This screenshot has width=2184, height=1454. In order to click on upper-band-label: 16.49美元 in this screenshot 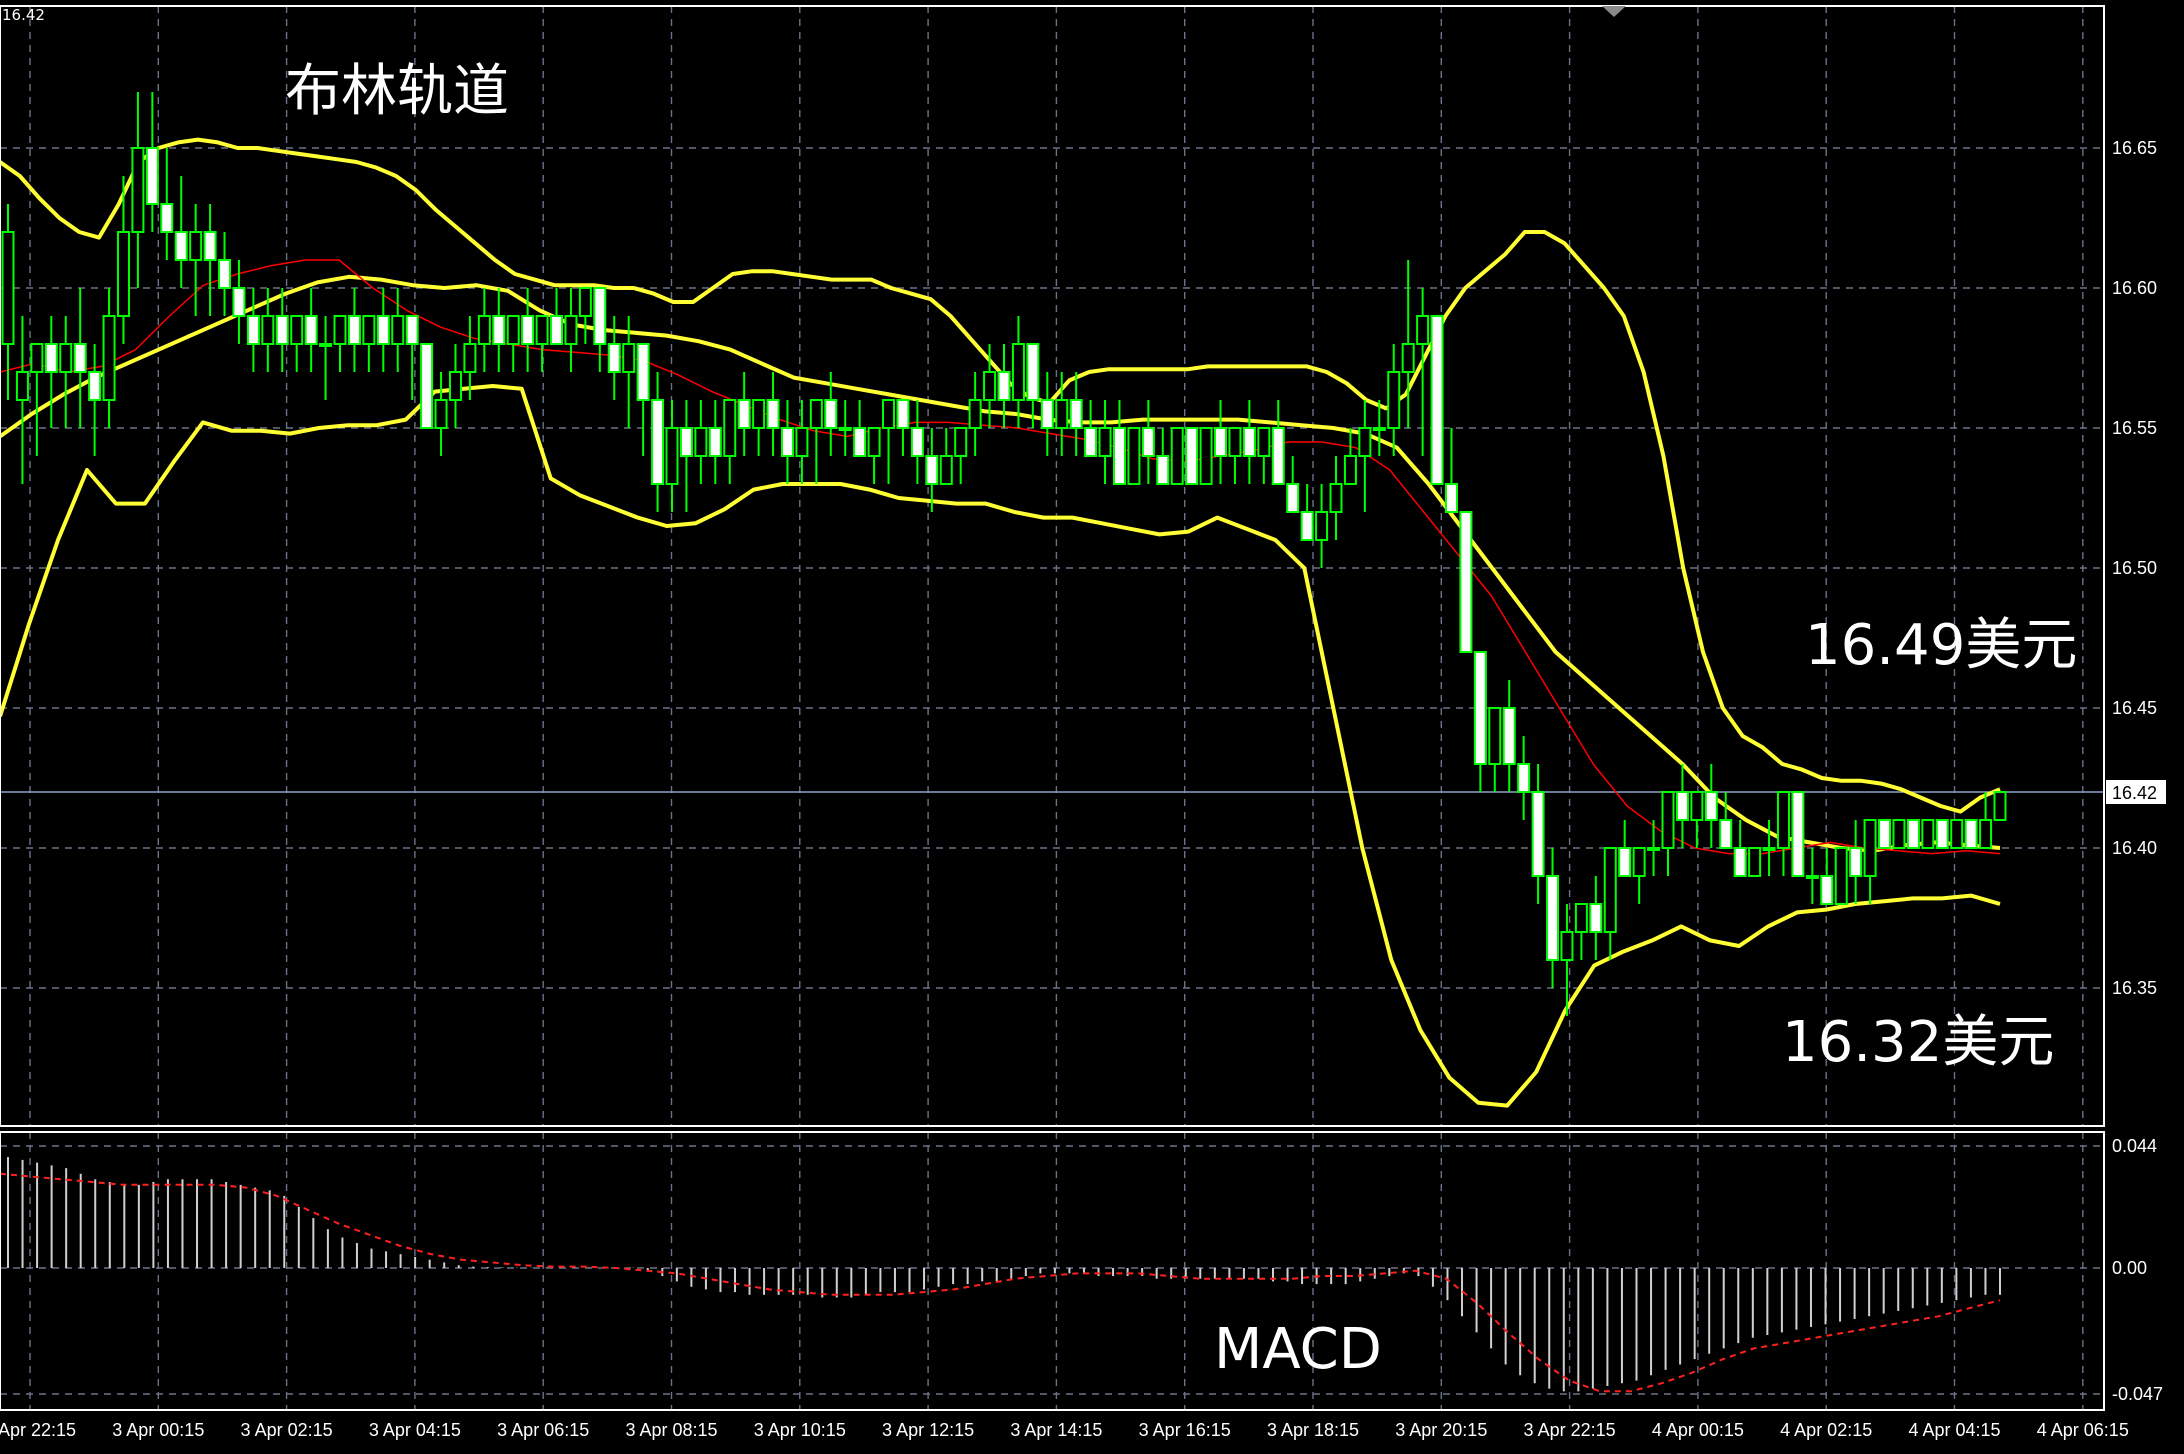, I will do `click(1941, 645)`.